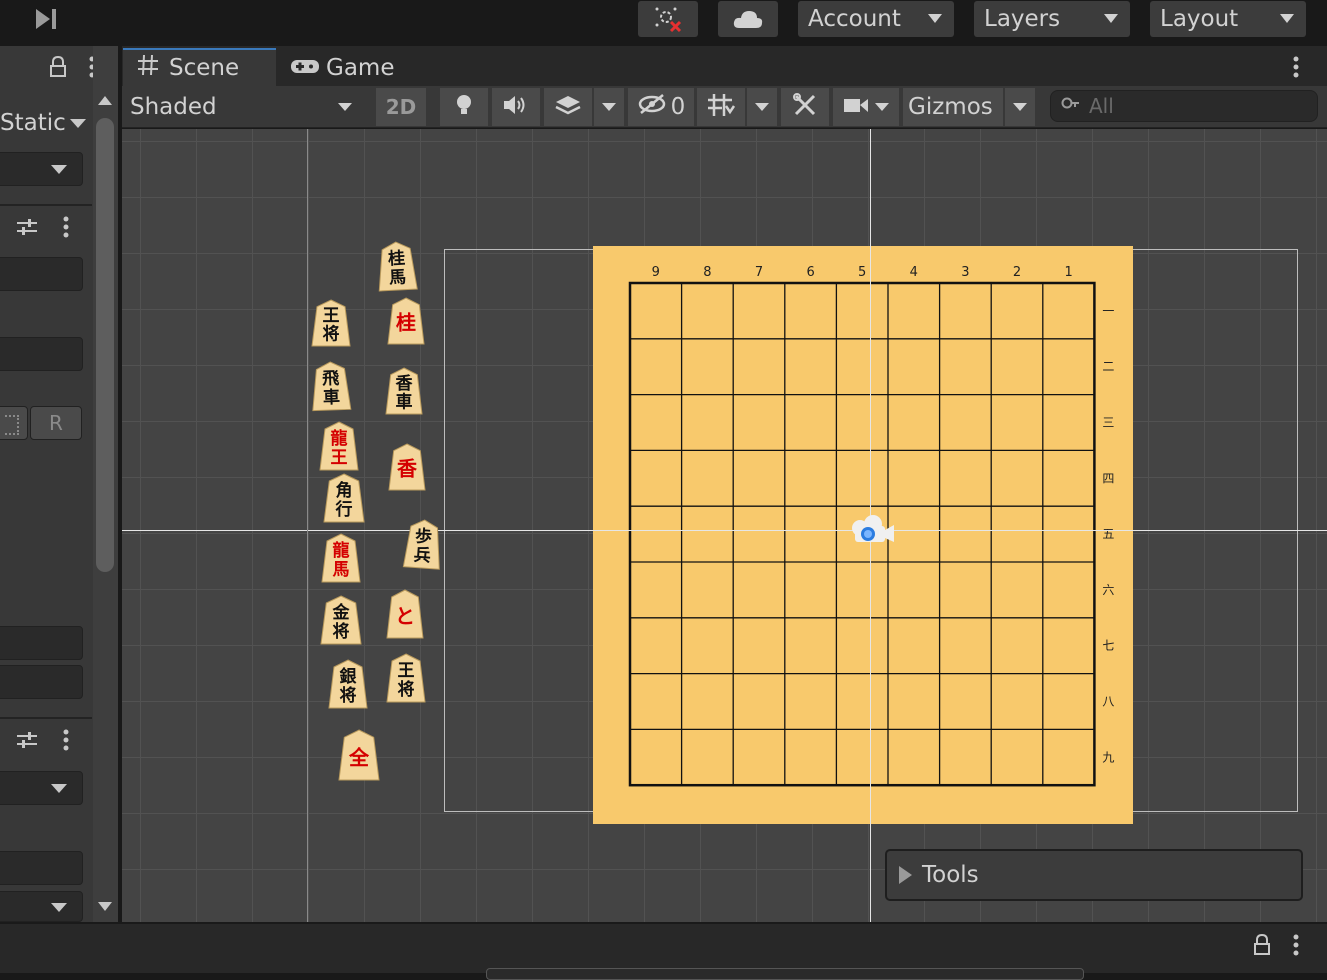 This screenshot has width=1327, height=980. Describe the element at coordinates (663, 951) in the screenshot. I see `bottom-panel-header` at that location.